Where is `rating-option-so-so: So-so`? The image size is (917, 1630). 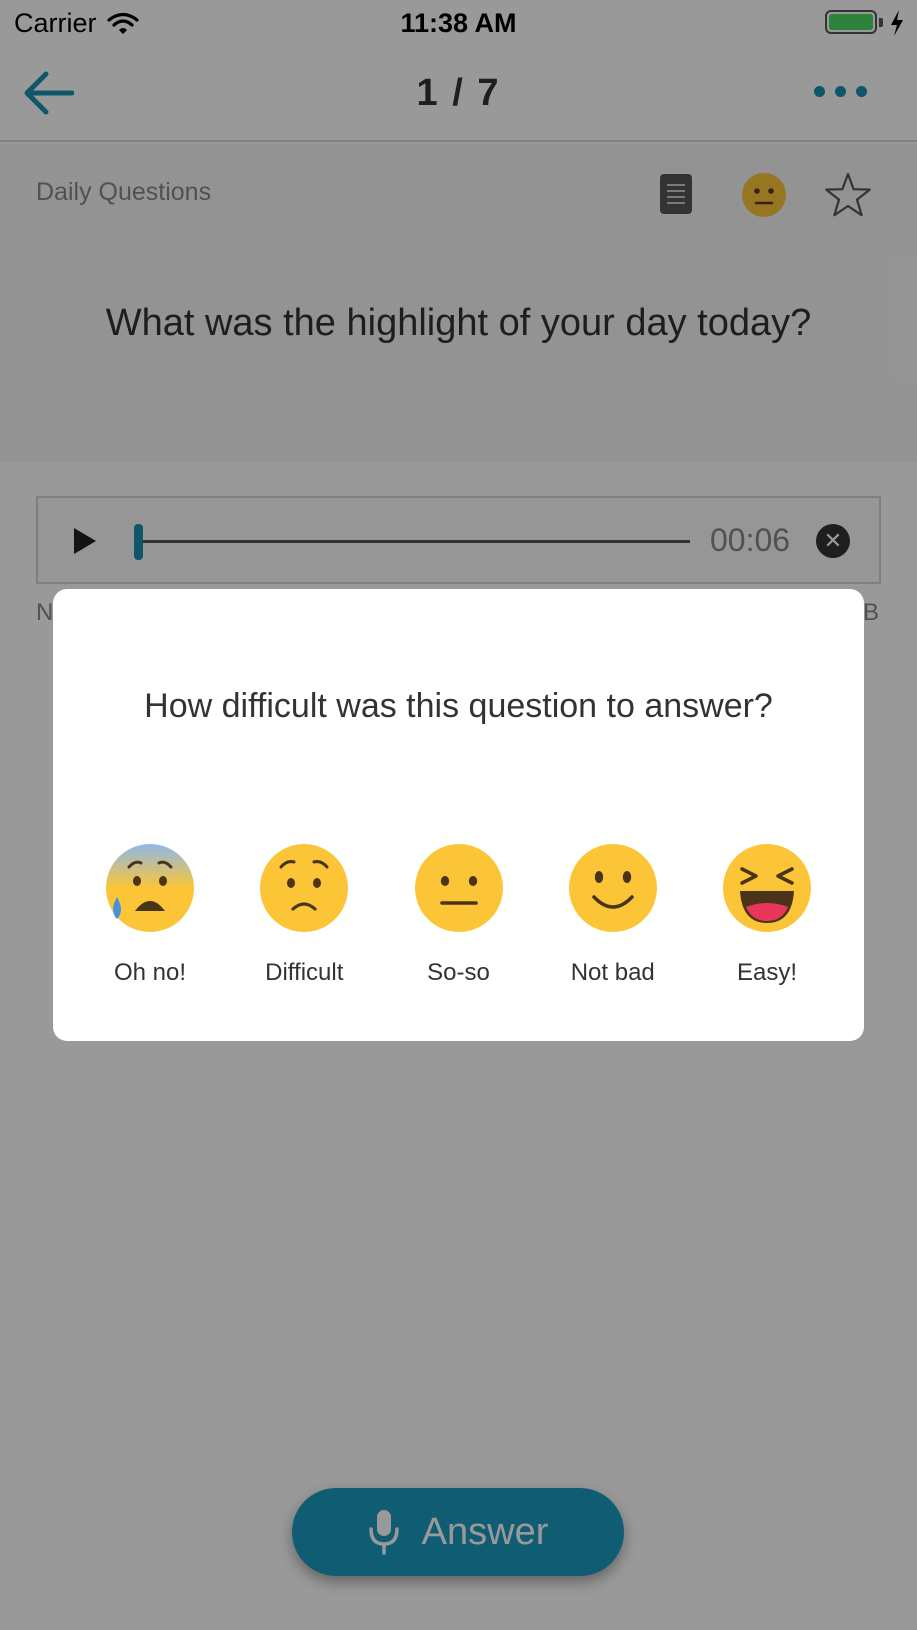 rating-option-so-so: So-so is located at coordinates (459, 915).